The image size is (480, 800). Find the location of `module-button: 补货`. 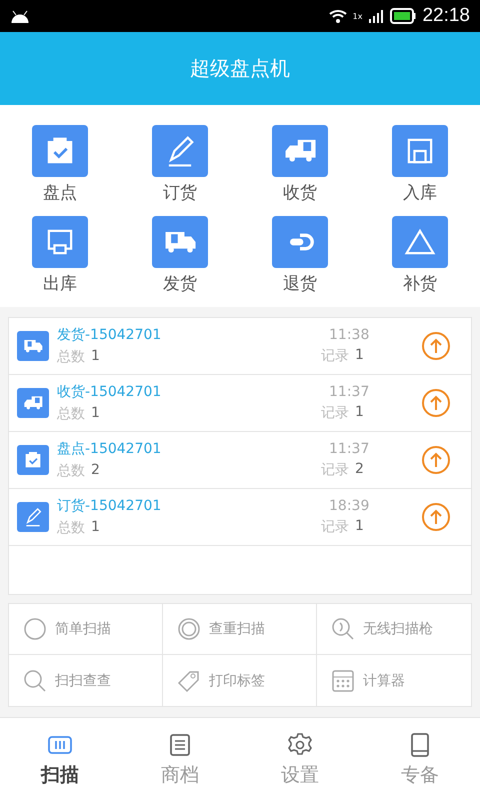

module-button: 补货 is located at coordinates (420, 255).